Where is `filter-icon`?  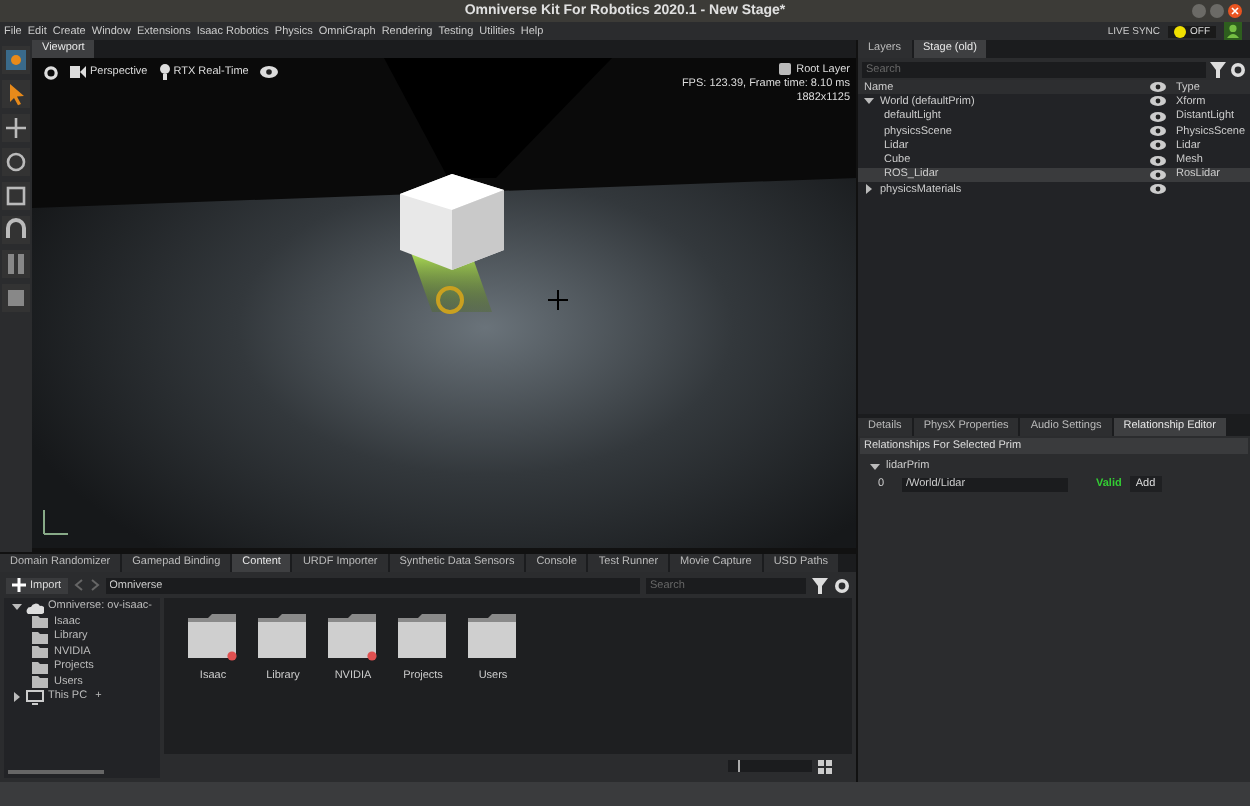 filter-icon is located at coordinates (820, 585).